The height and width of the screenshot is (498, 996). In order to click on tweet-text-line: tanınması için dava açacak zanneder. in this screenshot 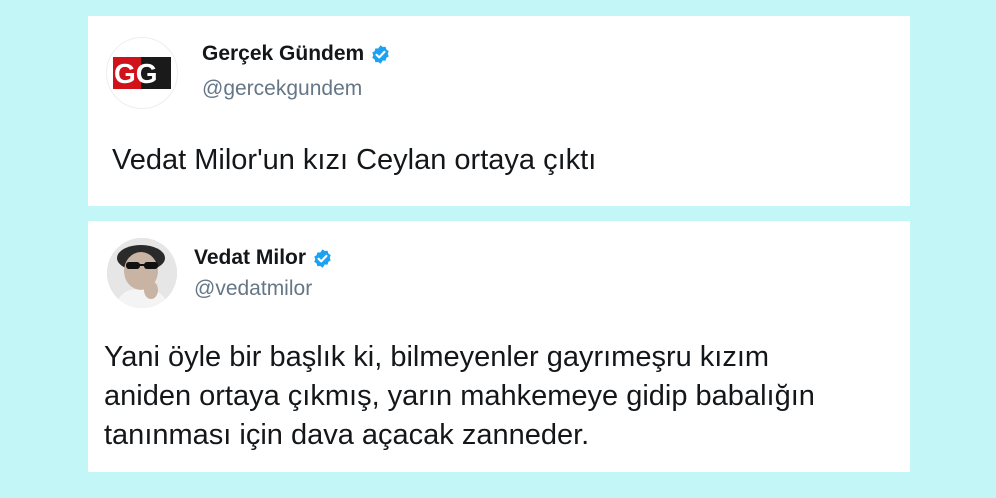, I will do `click(347, 435)`.